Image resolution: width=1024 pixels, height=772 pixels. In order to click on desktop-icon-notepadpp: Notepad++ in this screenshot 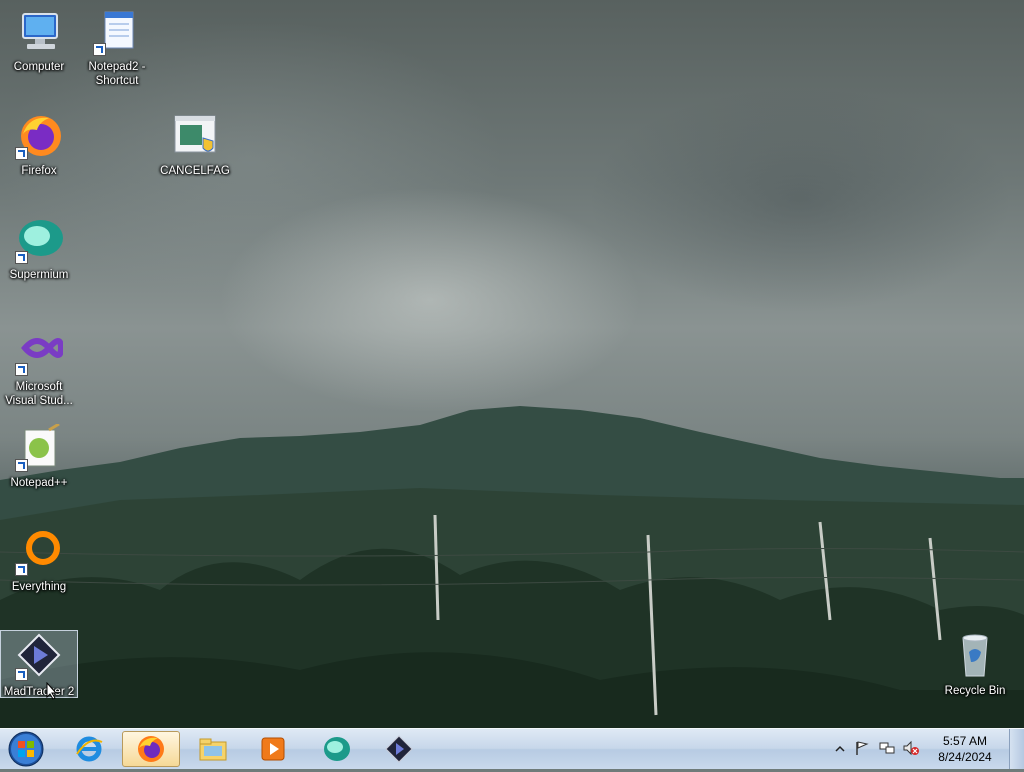, I will do `click(39, 456)`.